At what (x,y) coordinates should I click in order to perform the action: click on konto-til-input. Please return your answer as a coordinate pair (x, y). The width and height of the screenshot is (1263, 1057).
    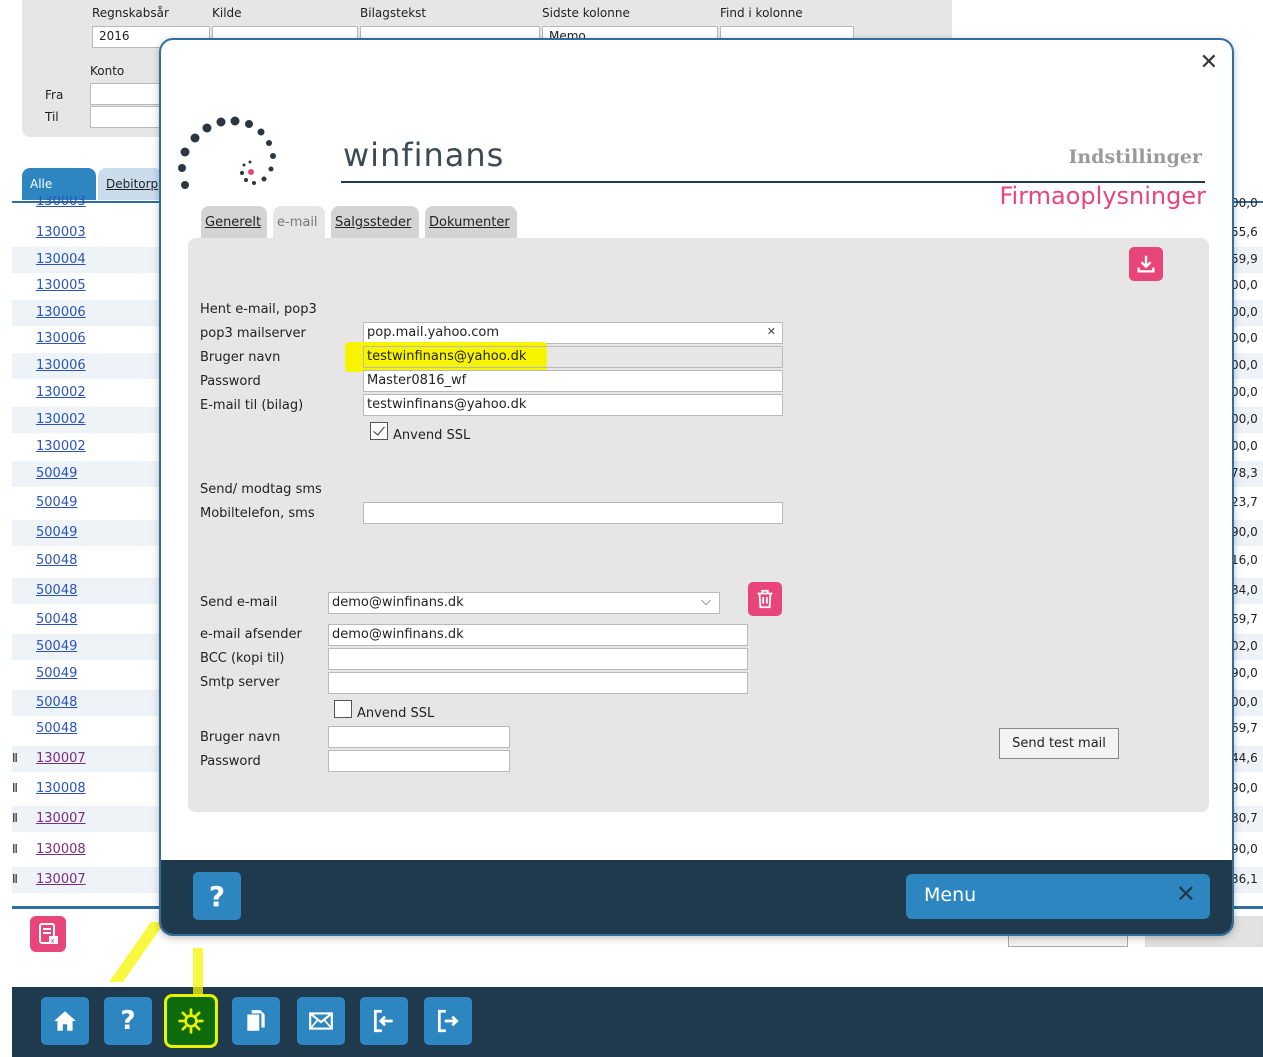
    Looking at the image, I should click on (126, 117).